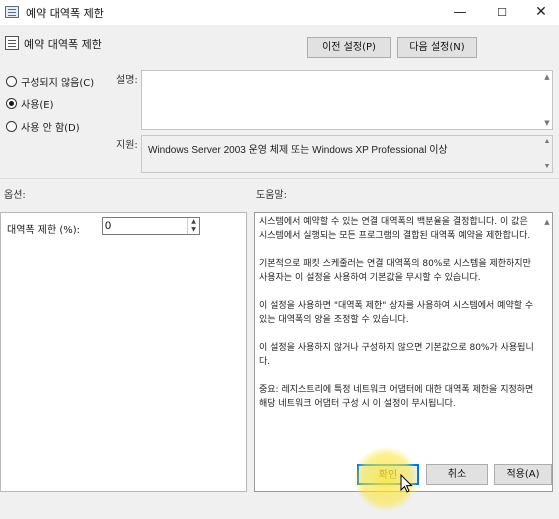  I want to click on radio-enabled-circle, so click(11, 103).